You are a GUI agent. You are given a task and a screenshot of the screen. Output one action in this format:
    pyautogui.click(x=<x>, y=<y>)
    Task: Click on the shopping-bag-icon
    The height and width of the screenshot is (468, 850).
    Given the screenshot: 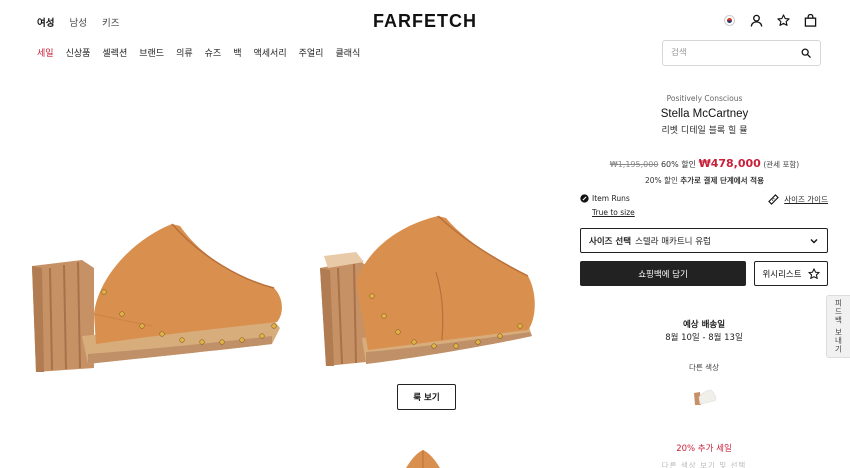 What is the action you would take?
    pyautogui.click(x=810, y=20)
    